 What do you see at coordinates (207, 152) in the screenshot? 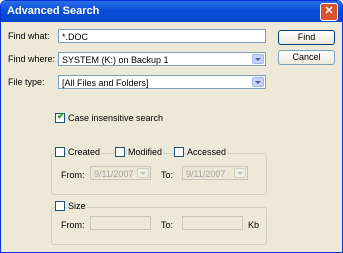
I see `accessed-label: Accessed` at bounding box center [207, 152].